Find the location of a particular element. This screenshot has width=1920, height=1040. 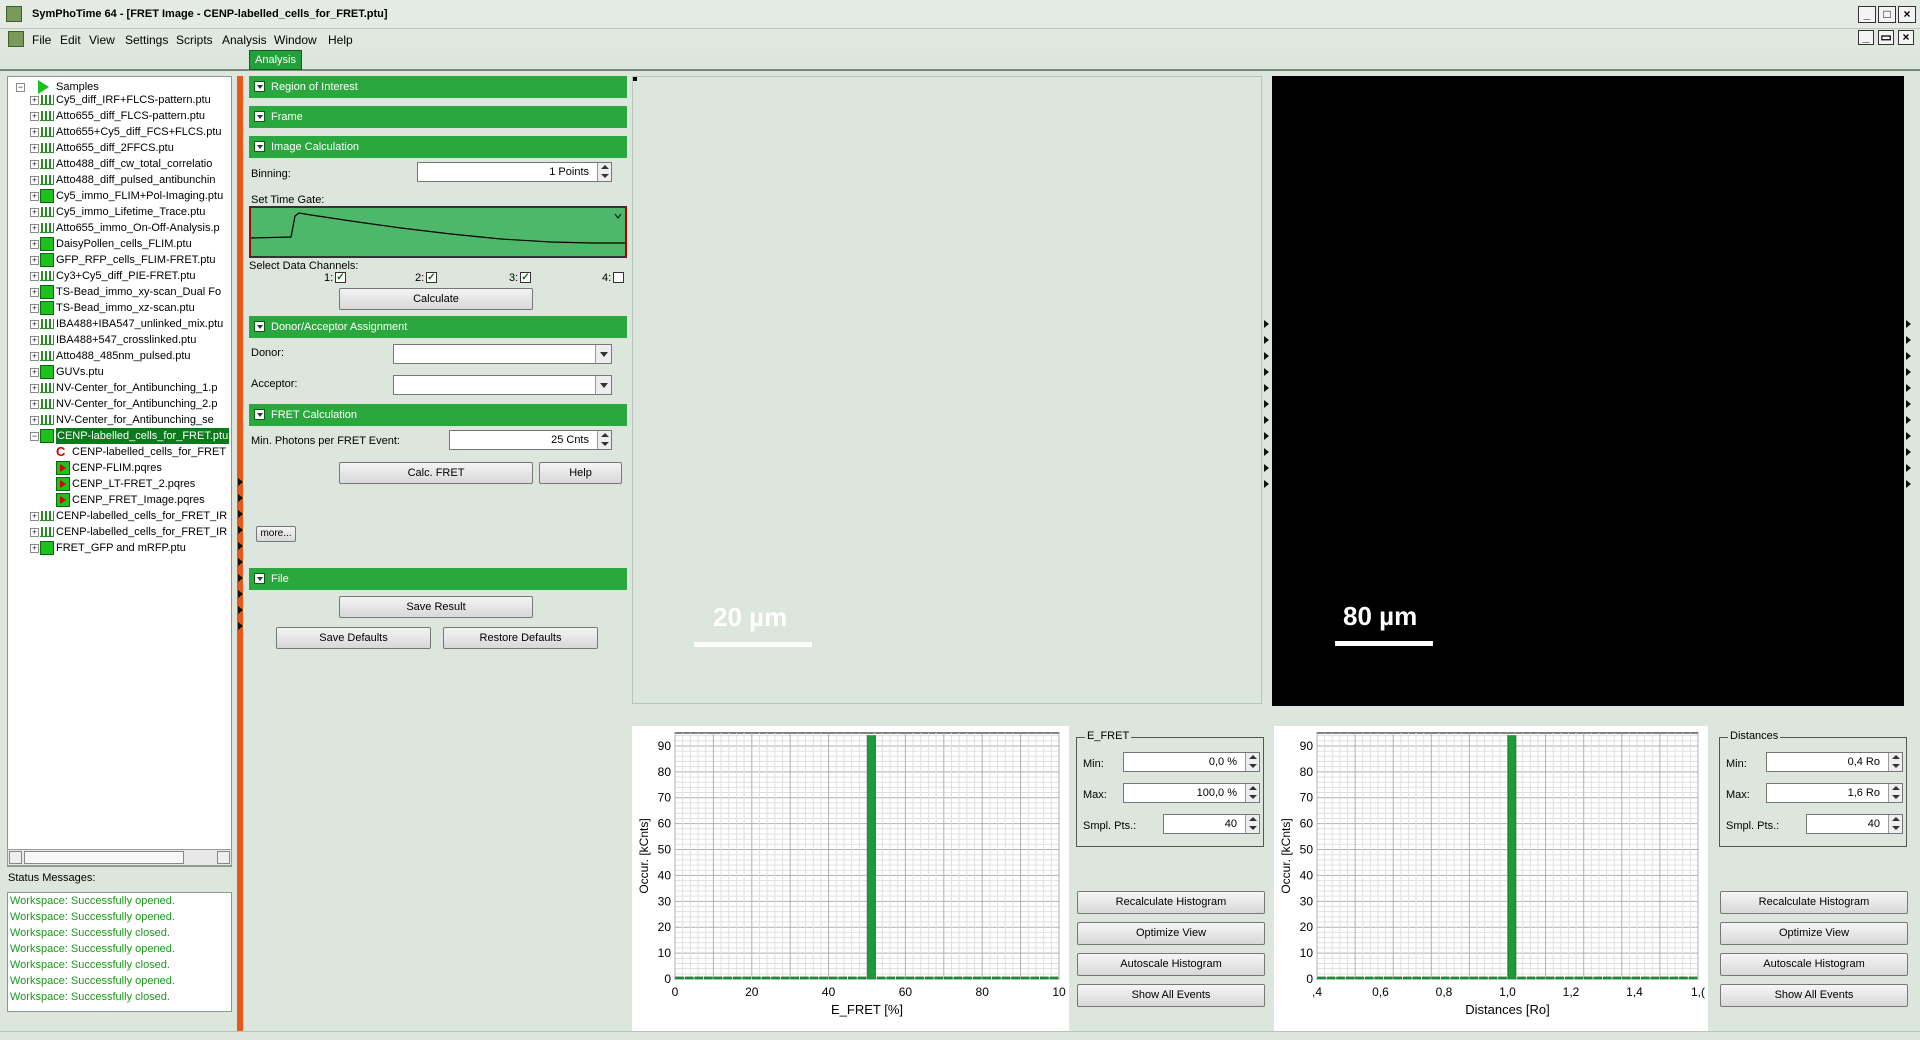

calculate-button: Calculate is located at coordinates (436, 299).